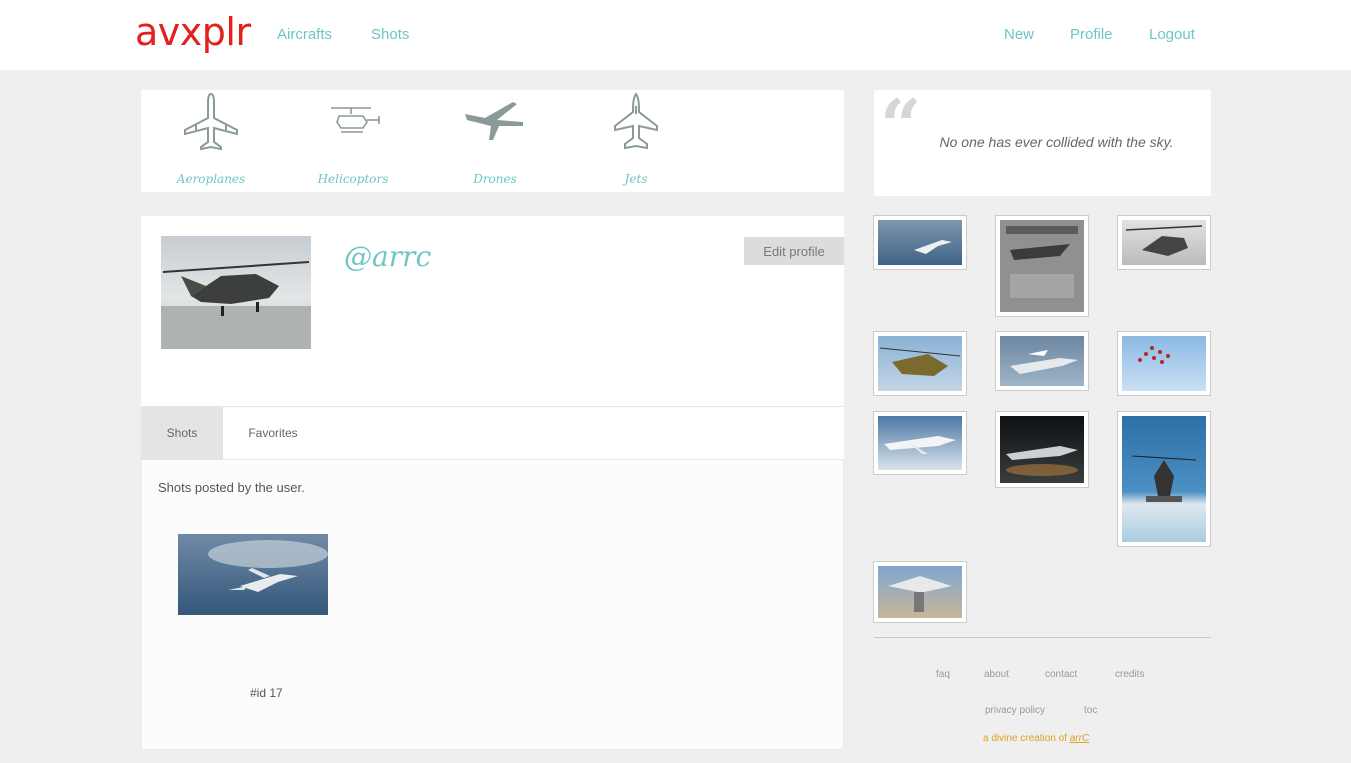 Image resolution: width=1351 pixels, height=763 pixels. What do you see at coordinates (996, 674) in the screenshot?
I see `footer-link-about: about` at bounding box center [996, 674].